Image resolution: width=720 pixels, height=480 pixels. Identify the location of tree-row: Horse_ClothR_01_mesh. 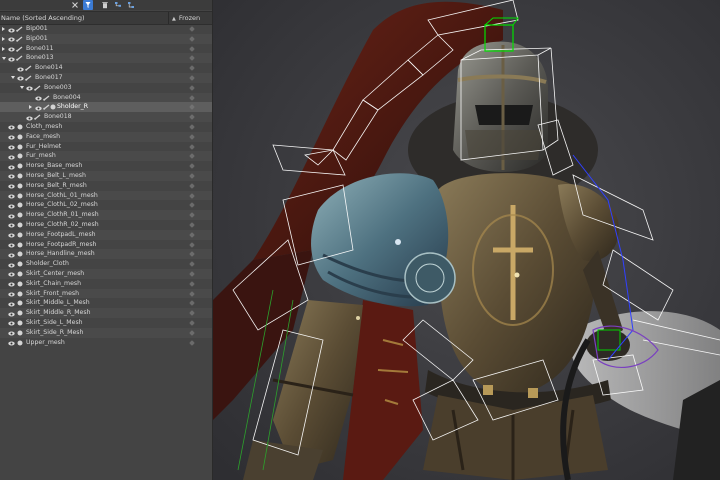
(106, 215).